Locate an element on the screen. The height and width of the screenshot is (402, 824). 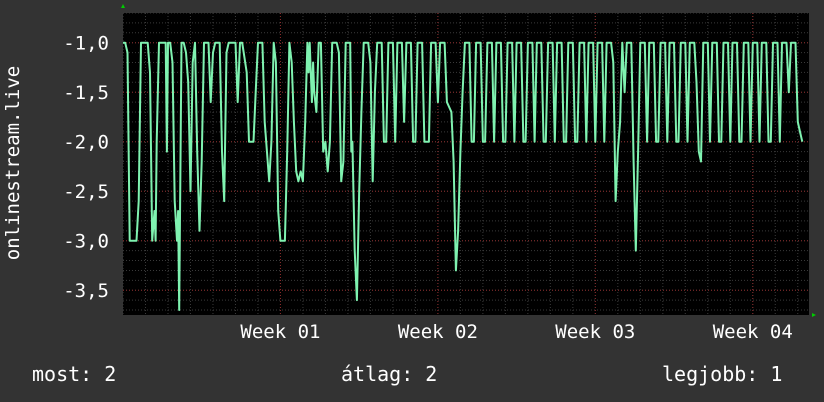
stat-current: most: 2 is located at coordinates (74, 374).